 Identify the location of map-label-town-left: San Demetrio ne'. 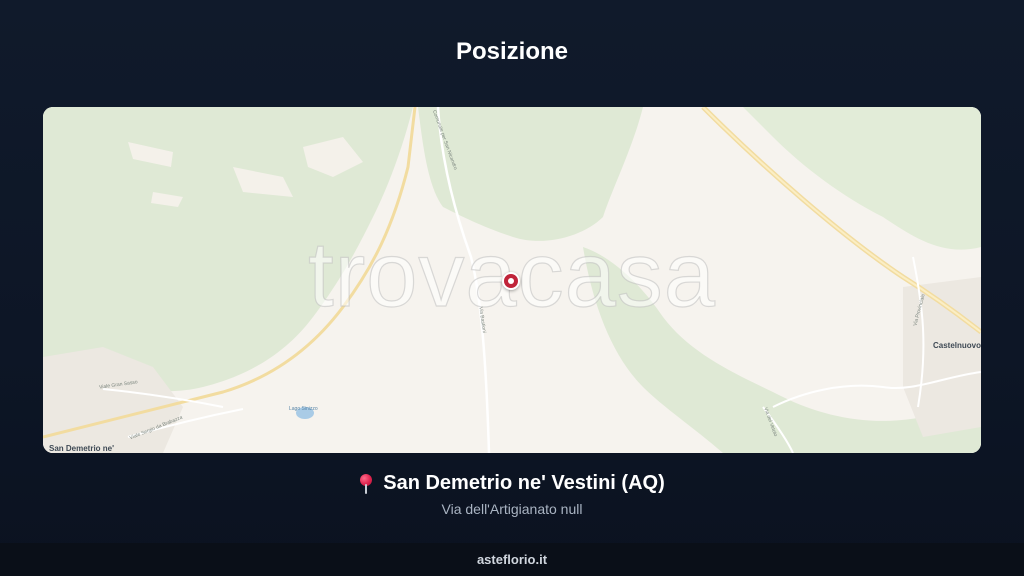
(82, 448).